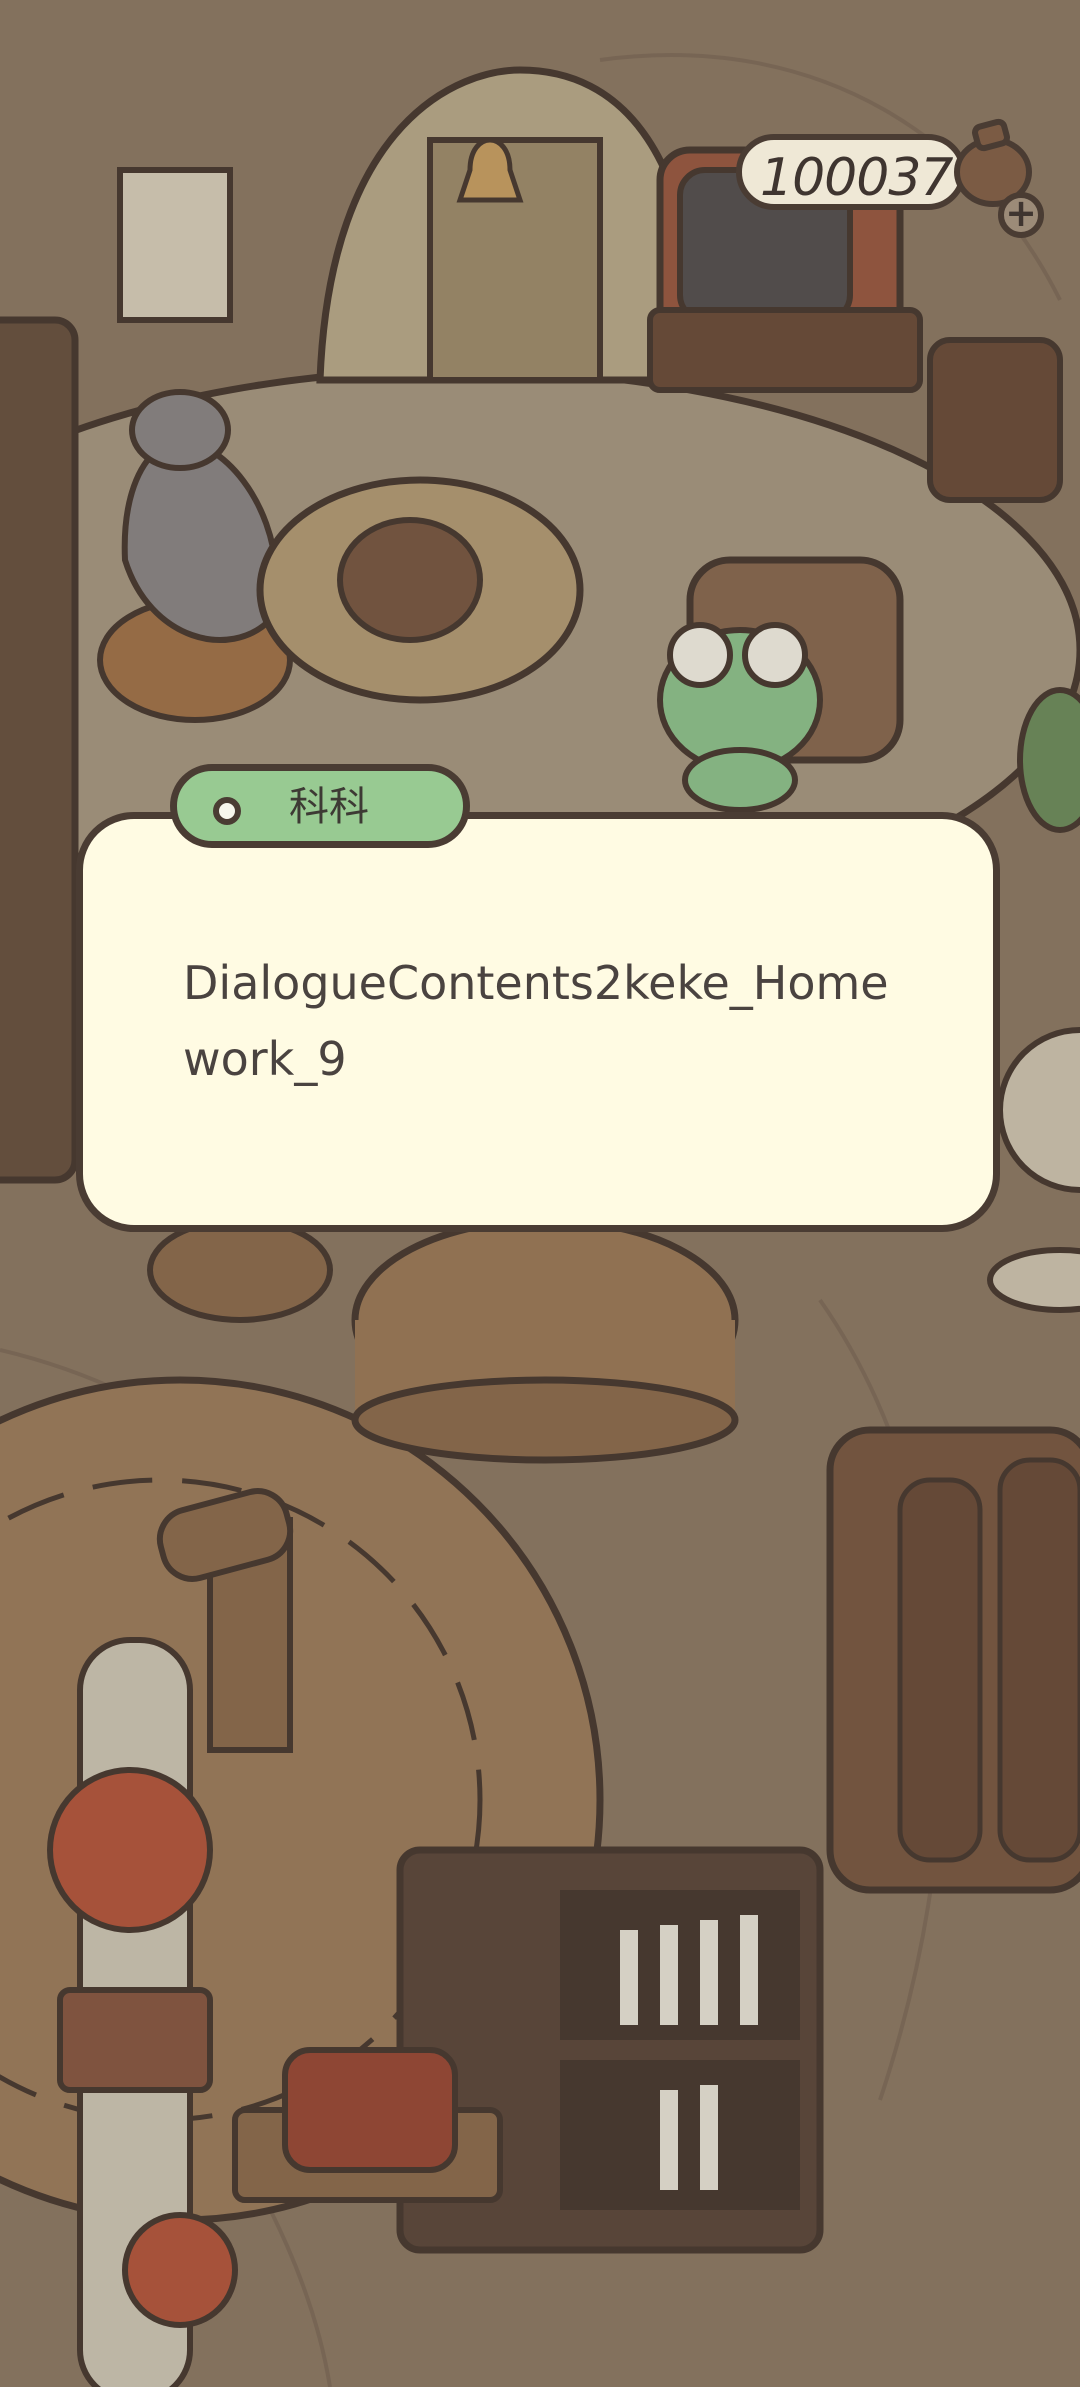 Image resolution: width=1080 pixels, height=2387 pixels. I want to click on dialogue-text: DialogueContents2keke_Homework_9, so click(536, 1021).